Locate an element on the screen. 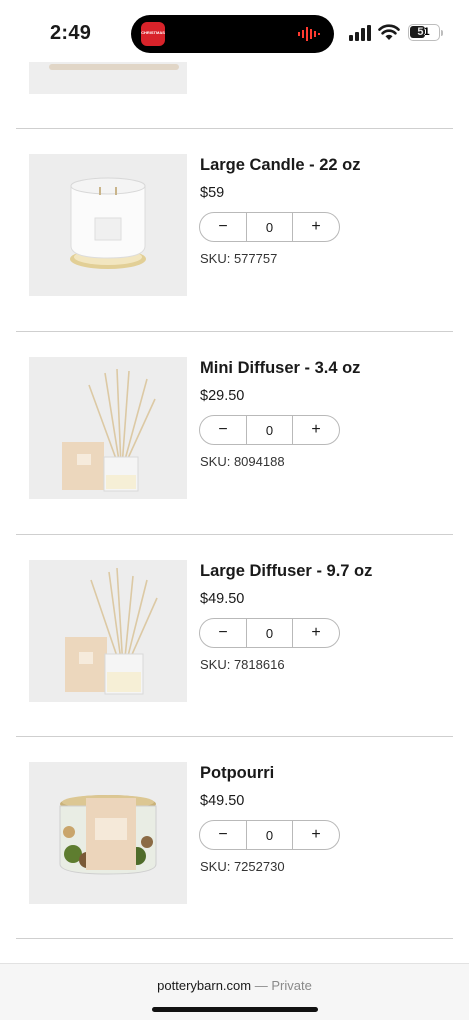  product-sku: SKU: 7252730 is located at coordinates (242, 866).